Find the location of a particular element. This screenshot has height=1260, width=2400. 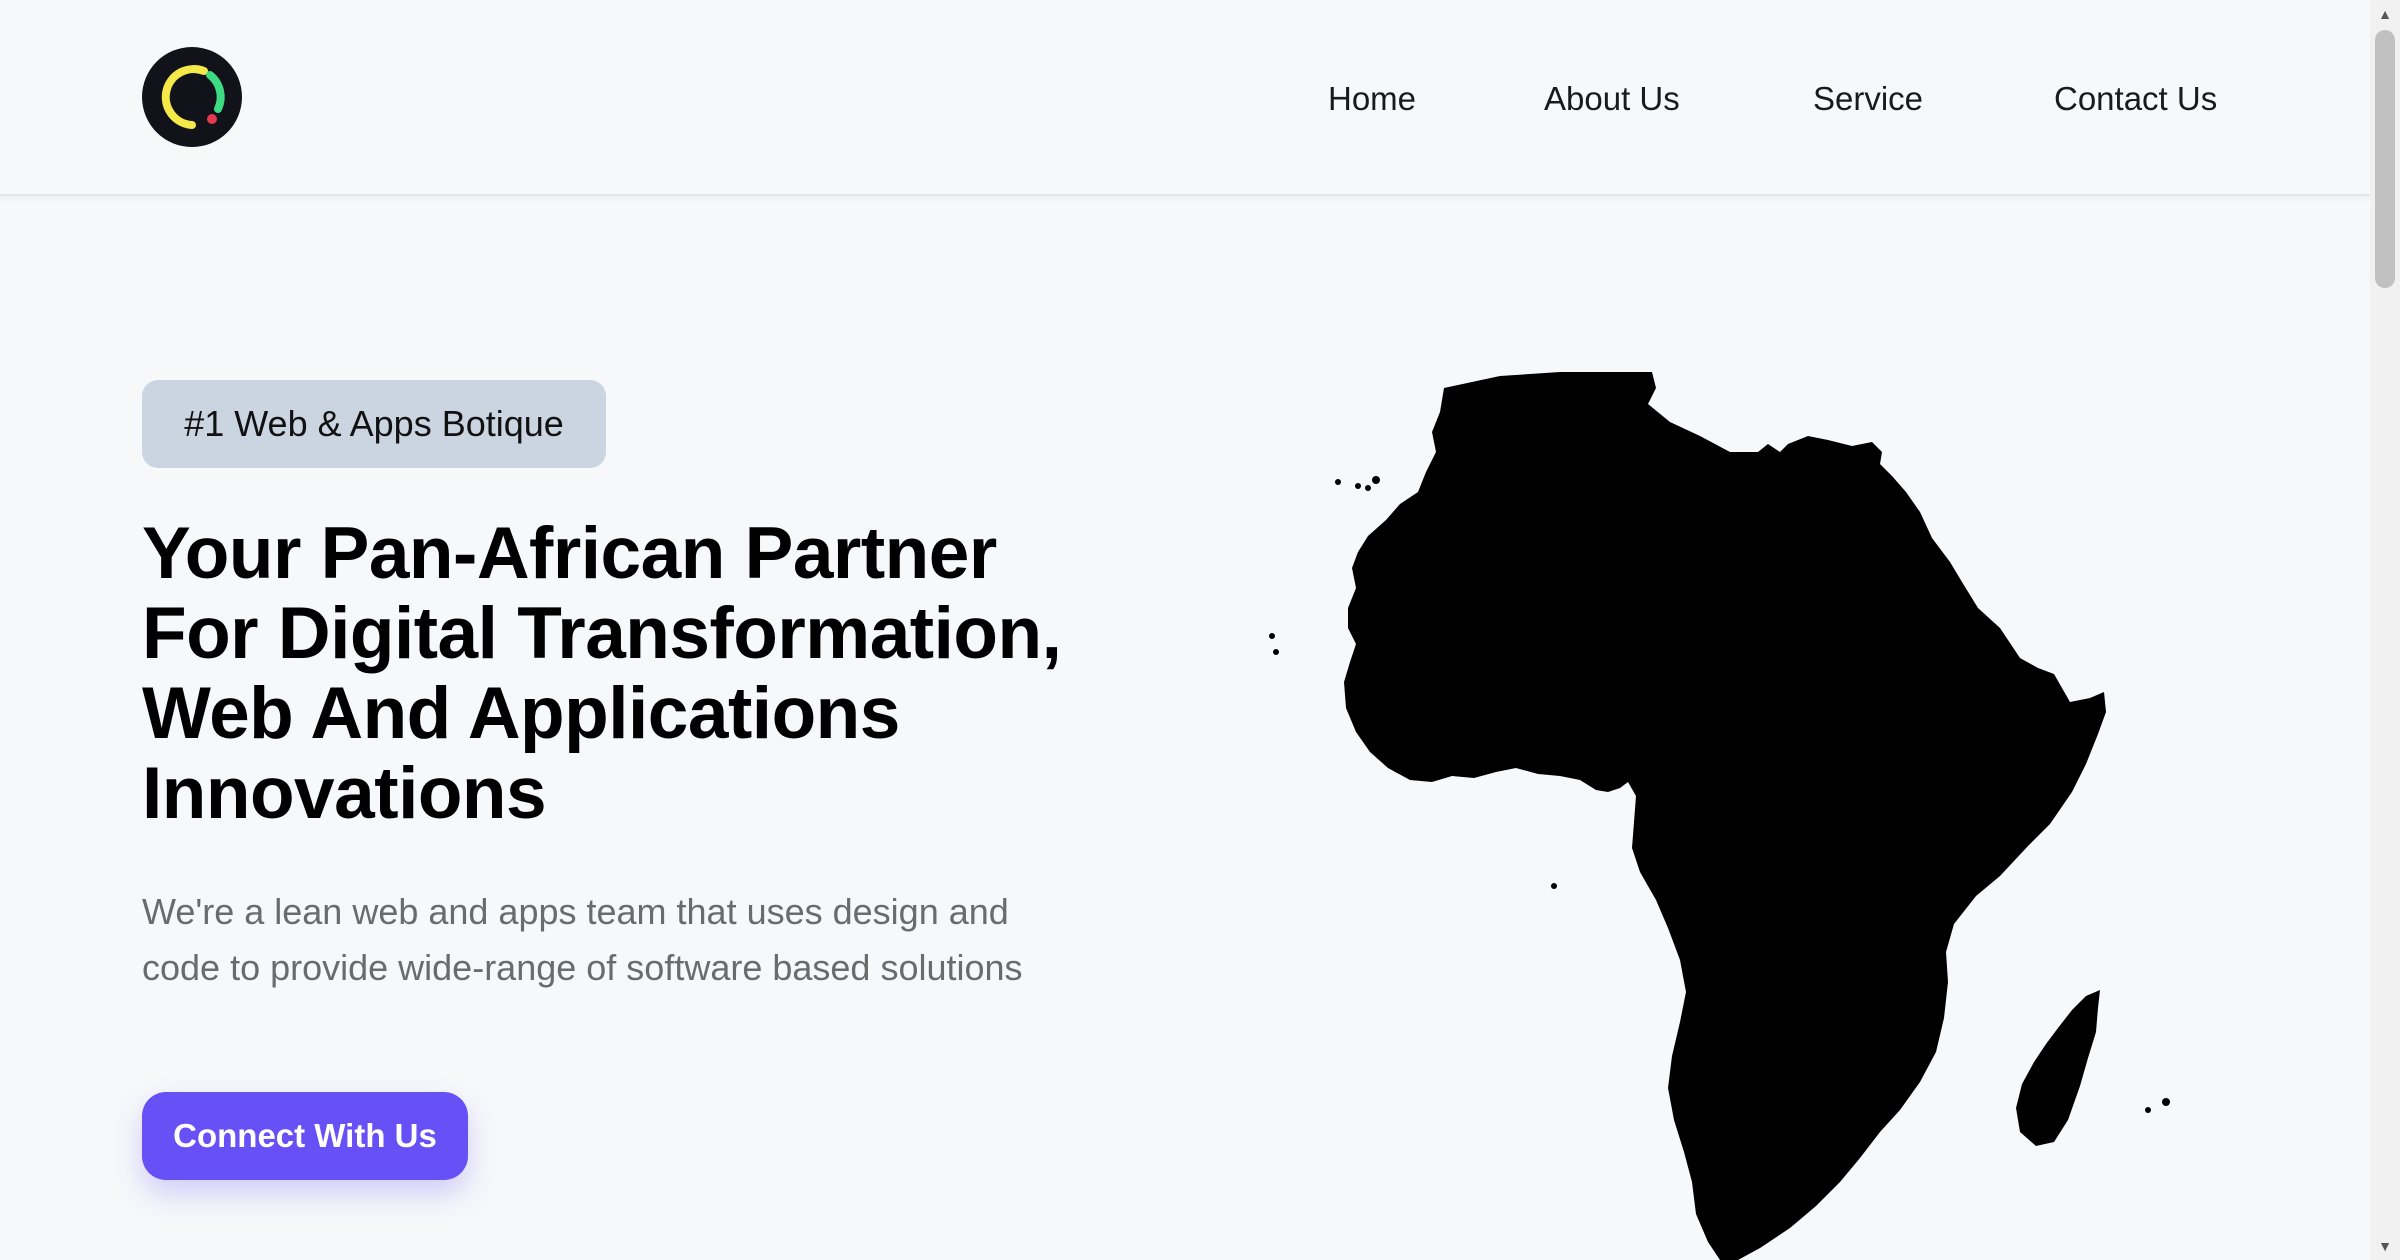

hero-headline-line: Your Pan-African Partner is located at coordinates (569, 553).